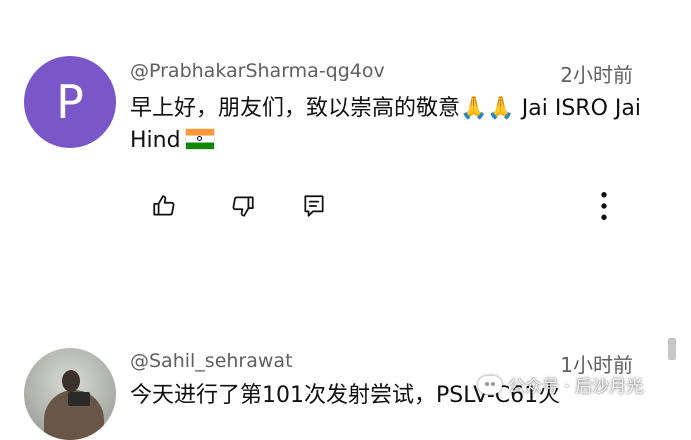 This screenshot has width=691, height=440. I want to click on avatar-letter: P, so click(70, 102).